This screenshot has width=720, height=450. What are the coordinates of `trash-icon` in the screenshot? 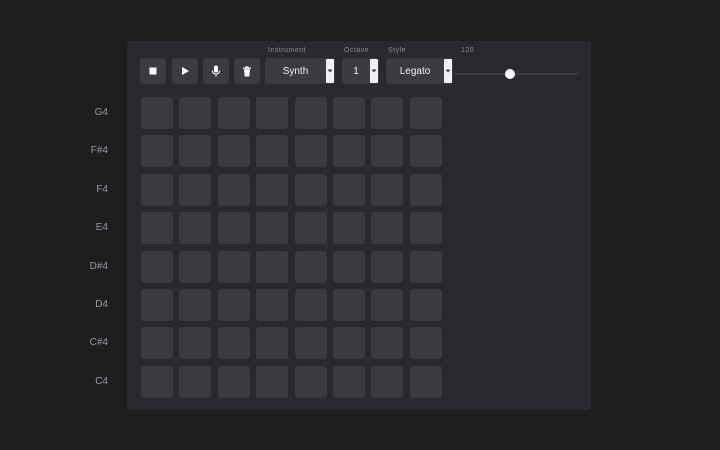 It's located at (247, 70).